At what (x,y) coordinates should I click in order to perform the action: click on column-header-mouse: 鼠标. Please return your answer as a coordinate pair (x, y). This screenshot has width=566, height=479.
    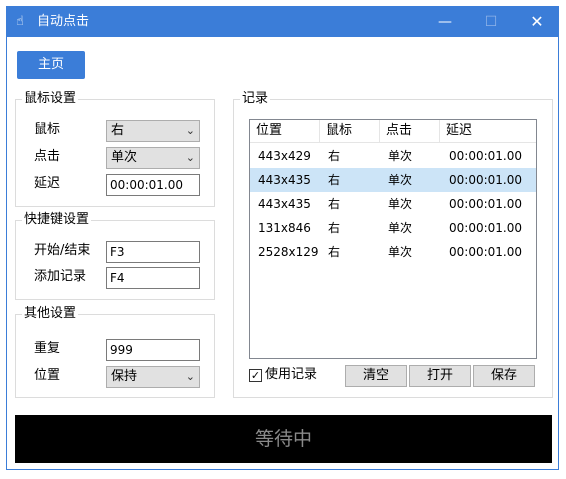
    Looking at the image, I should click on (350, 131).